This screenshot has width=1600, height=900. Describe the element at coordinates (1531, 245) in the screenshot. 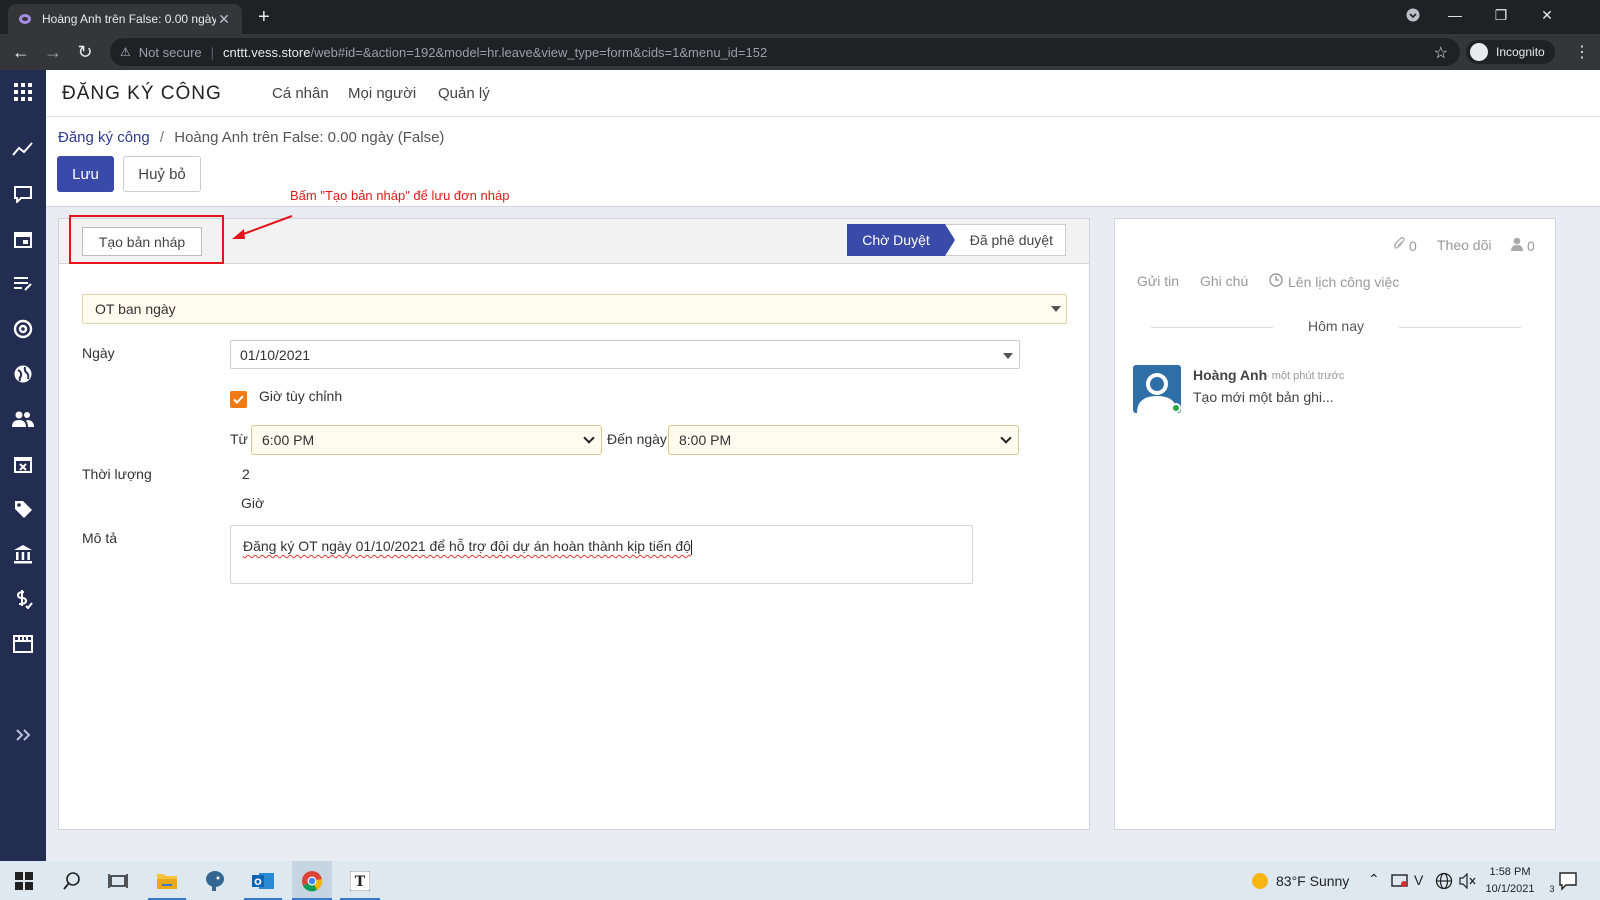

I see `followers-count: 0` at that location.